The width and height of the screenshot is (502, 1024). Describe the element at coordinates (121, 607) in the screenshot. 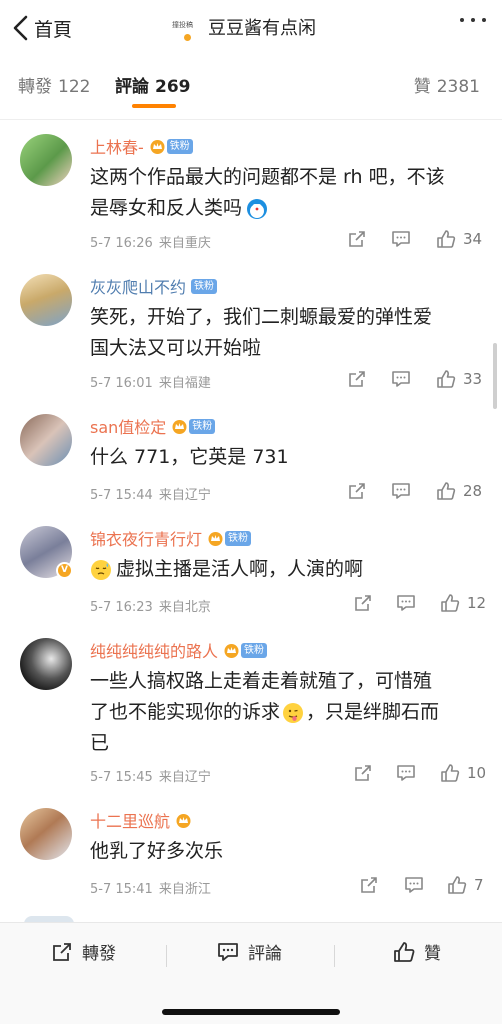

I see `comment-time: 5-7 16:23` at that location.